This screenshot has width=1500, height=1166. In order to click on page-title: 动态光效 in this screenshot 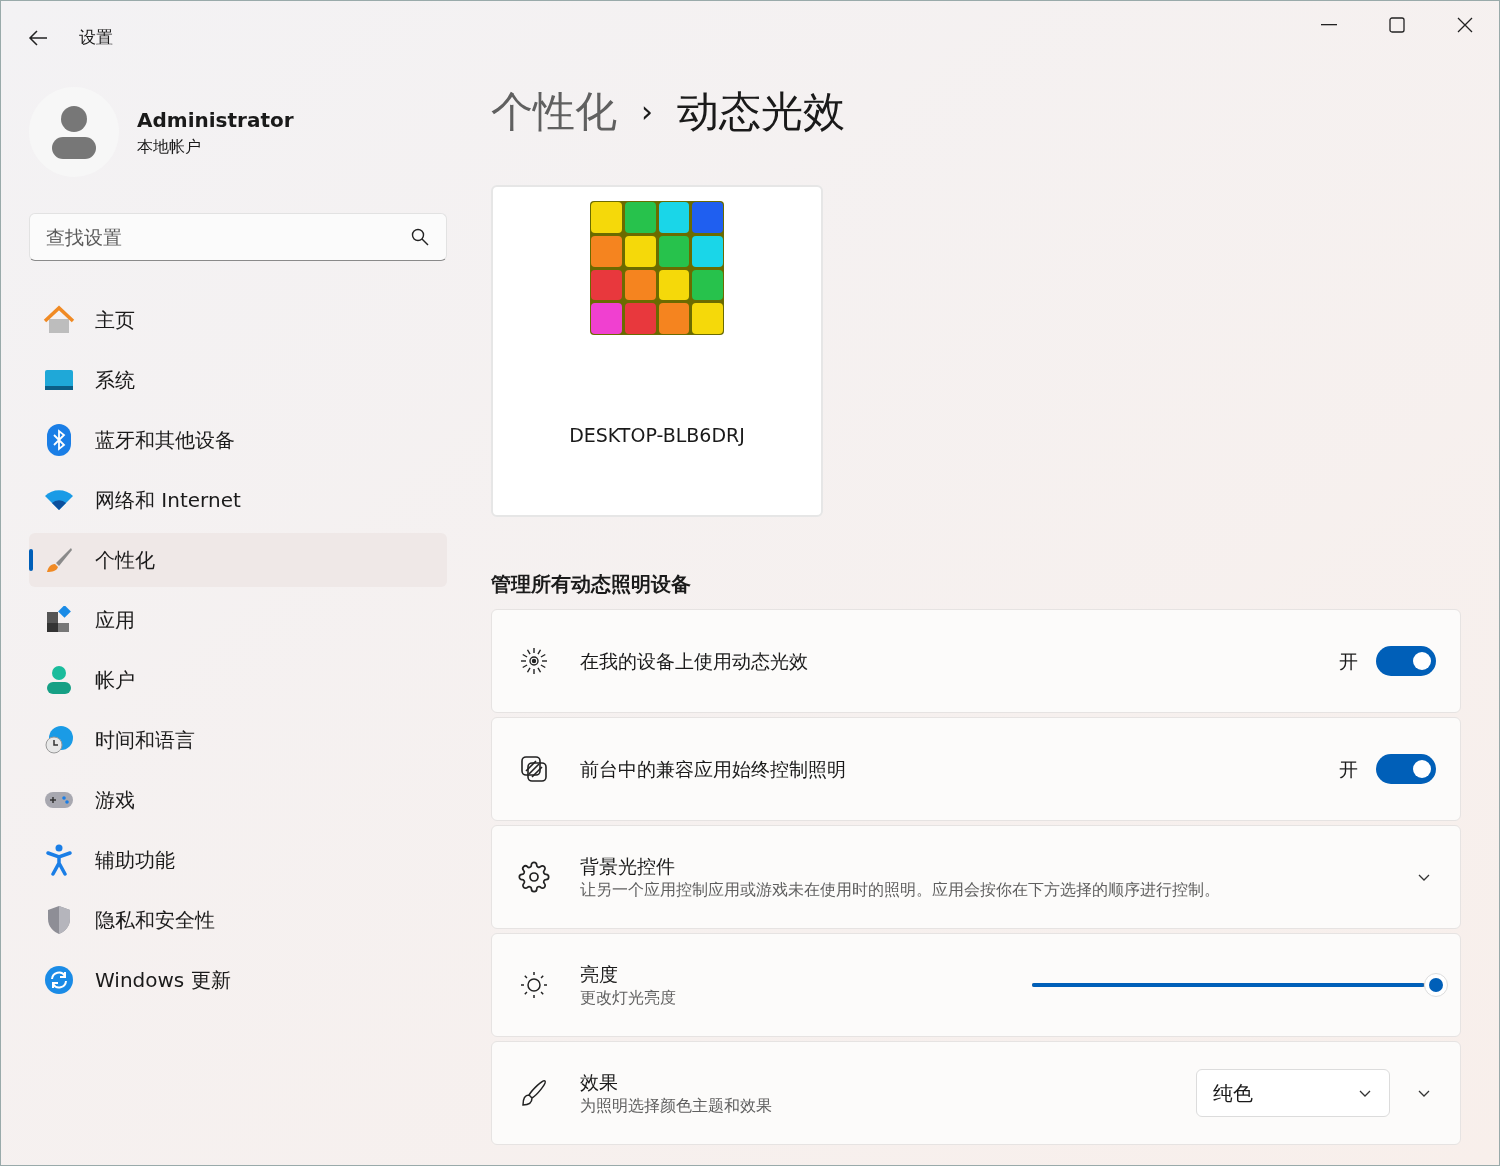, I will do `click(761, 111)`.